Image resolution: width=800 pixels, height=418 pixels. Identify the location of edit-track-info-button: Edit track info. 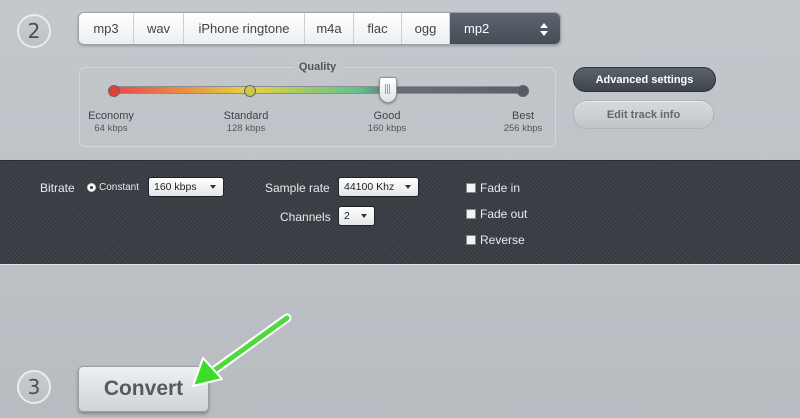
(643, 114).